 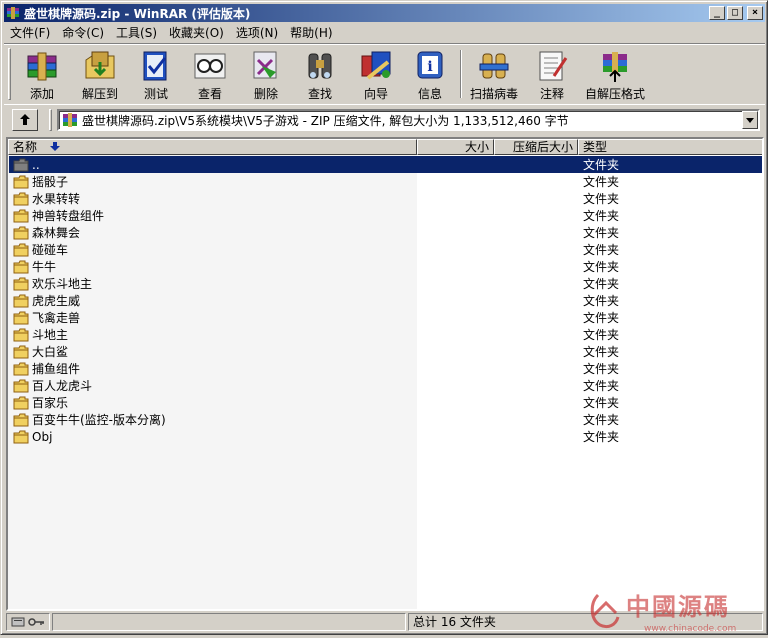 What do you see at coordinates (385, 436) in the screenshot?
I see `file-row: Obj 文件夹` at bounding box center [385, 436].